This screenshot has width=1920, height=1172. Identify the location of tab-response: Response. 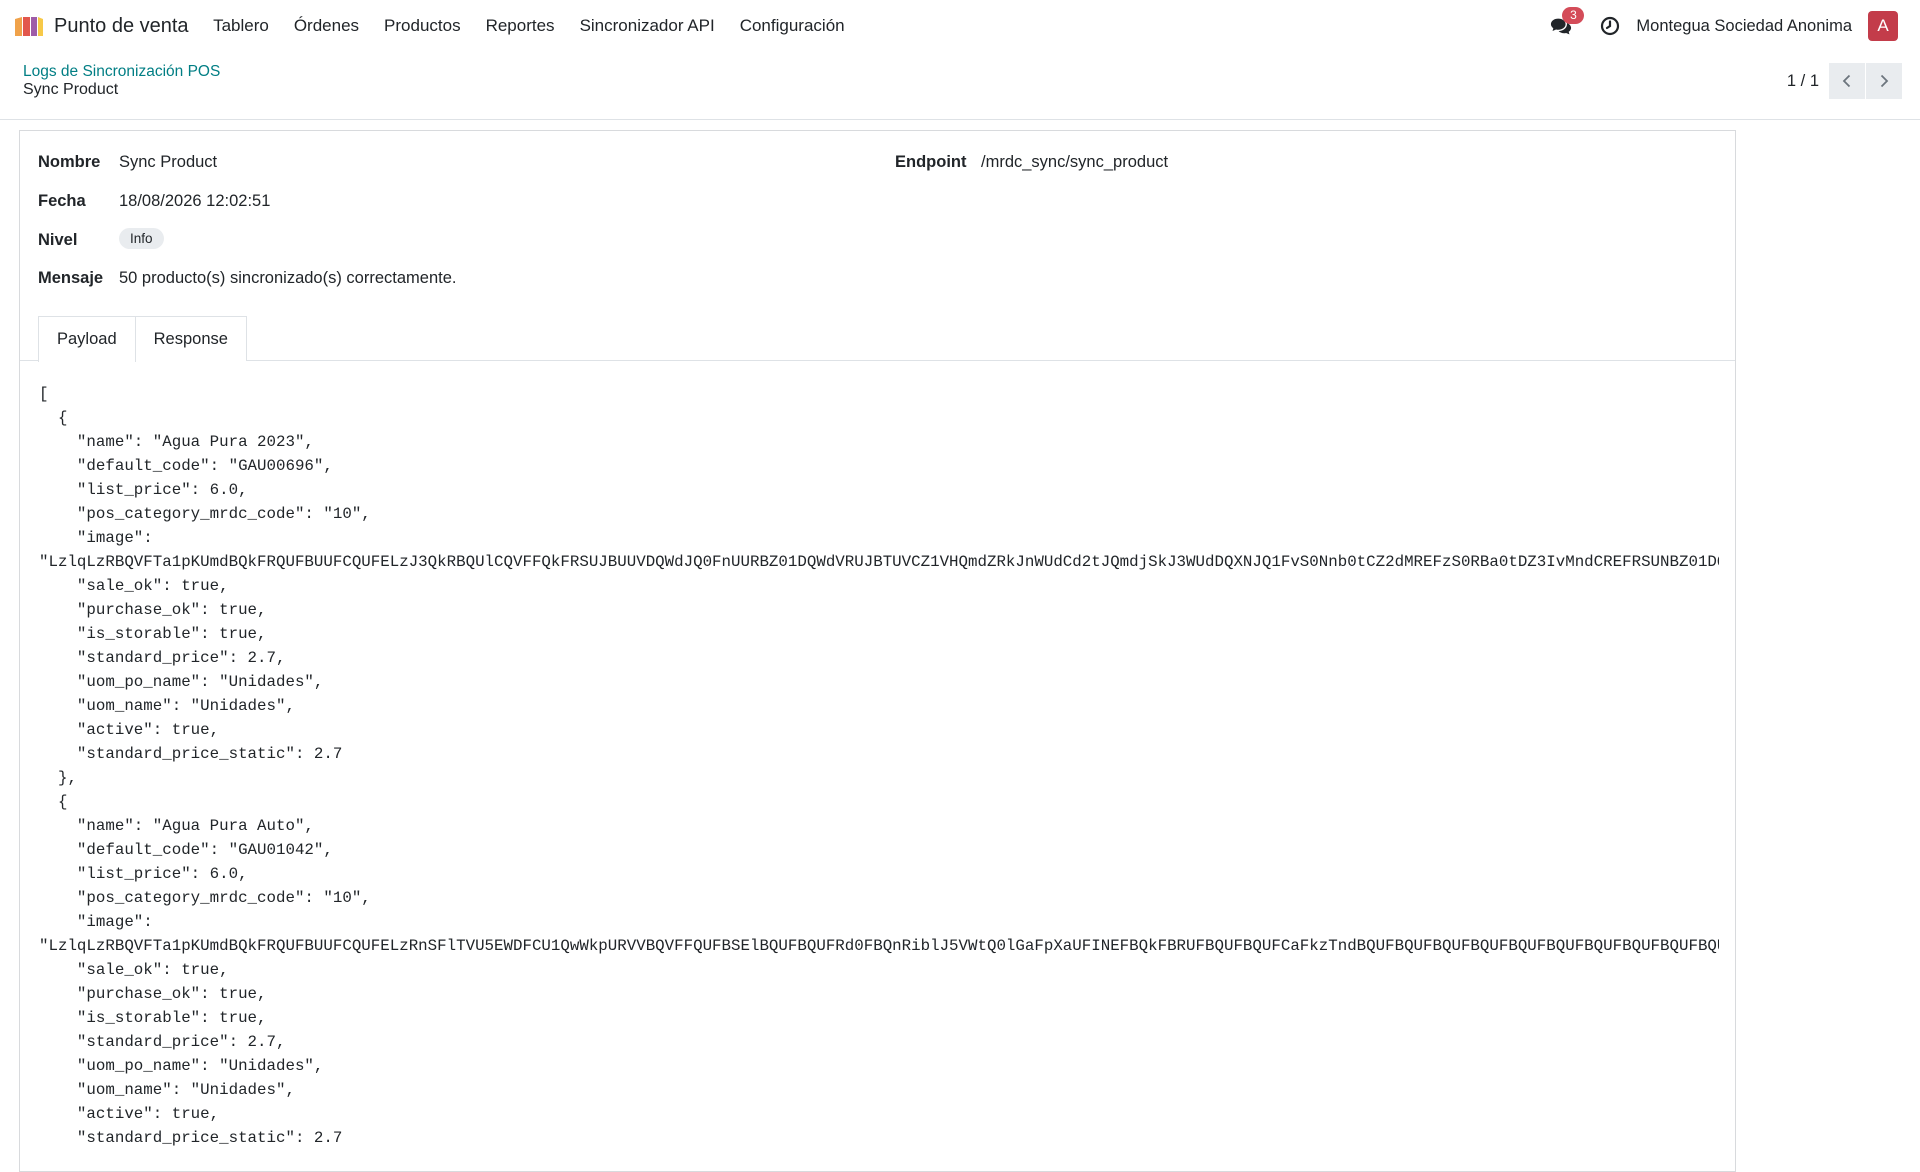
(191, 338).